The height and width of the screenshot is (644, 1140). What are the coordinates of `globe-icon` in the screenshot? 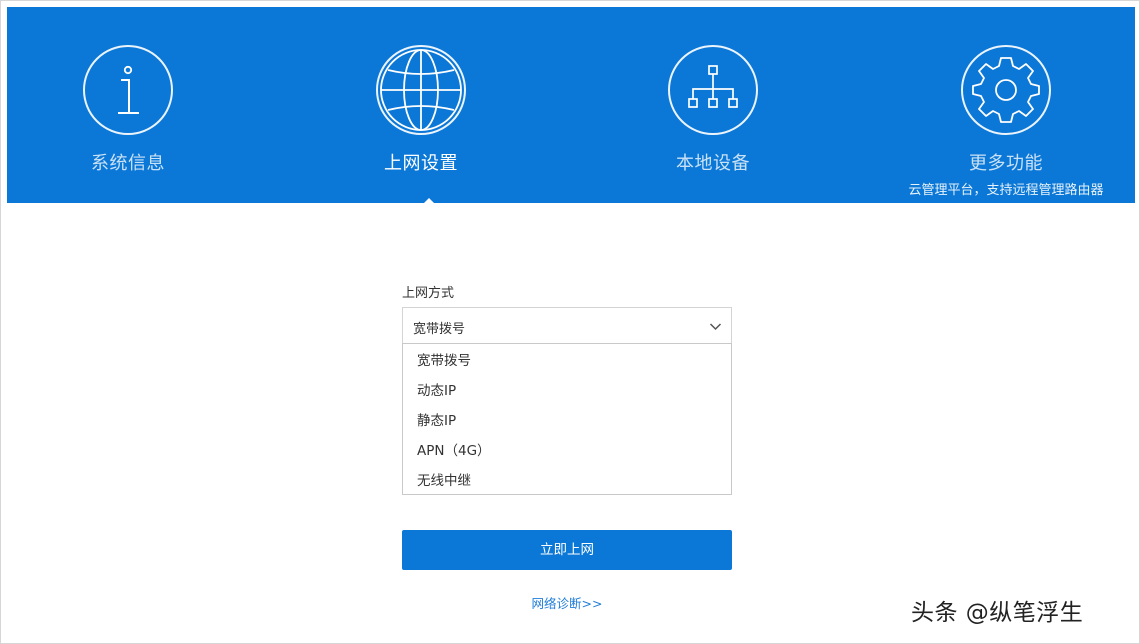 It's located at (421, 90).